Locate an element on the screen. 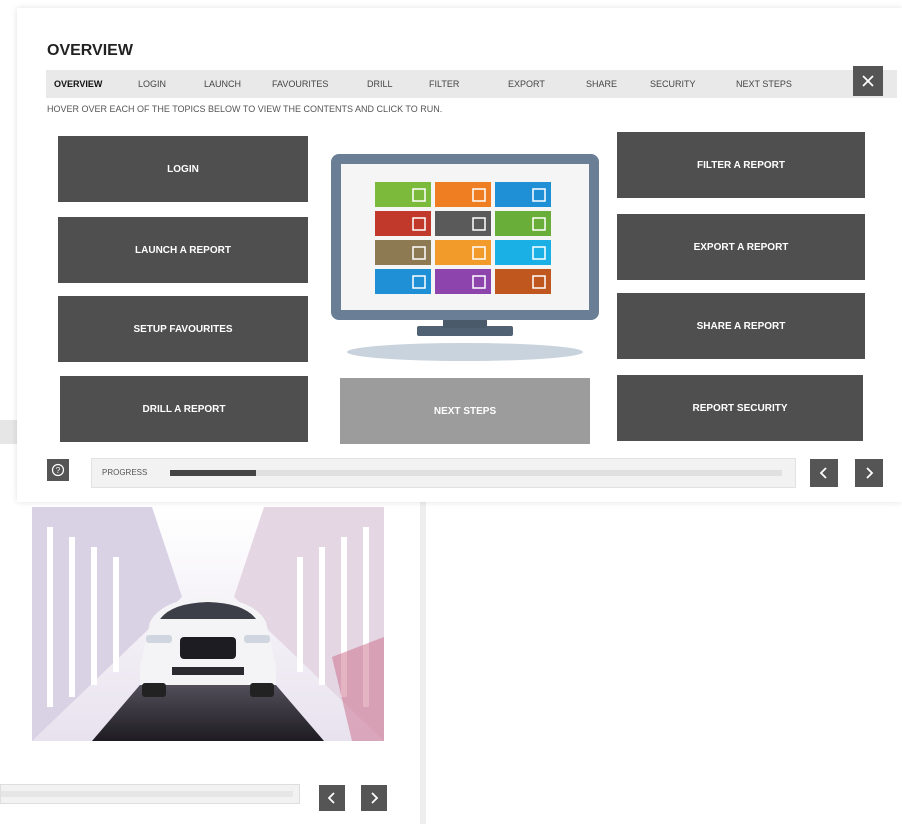 This screenshot has width=902, height=824. topic-filter-report-button: FILTER A REPORT is located at coordinates (741, 165).